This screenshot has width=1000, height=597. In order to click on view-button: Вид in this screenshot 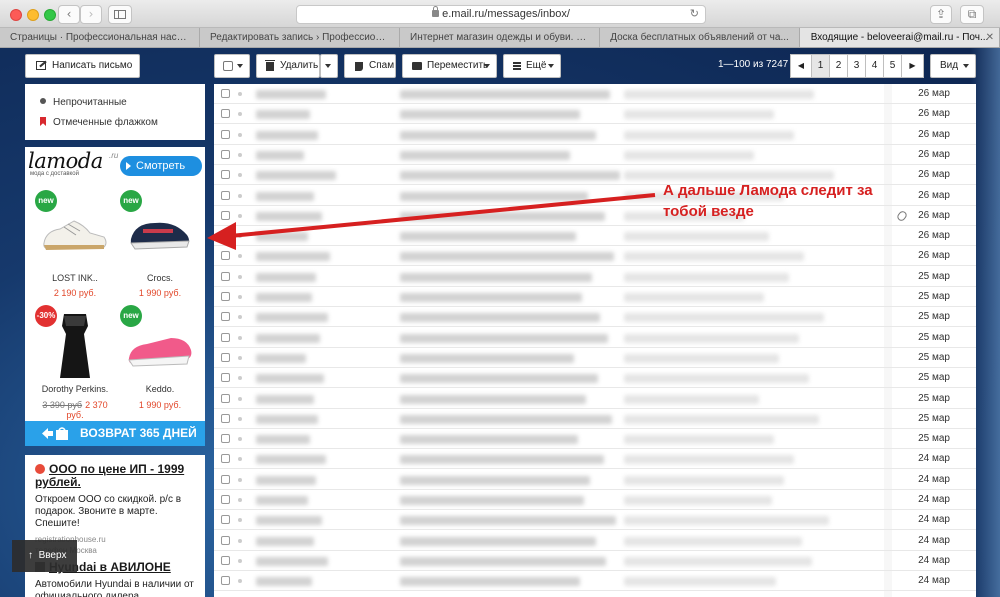, I will do `click(953, 66)`.